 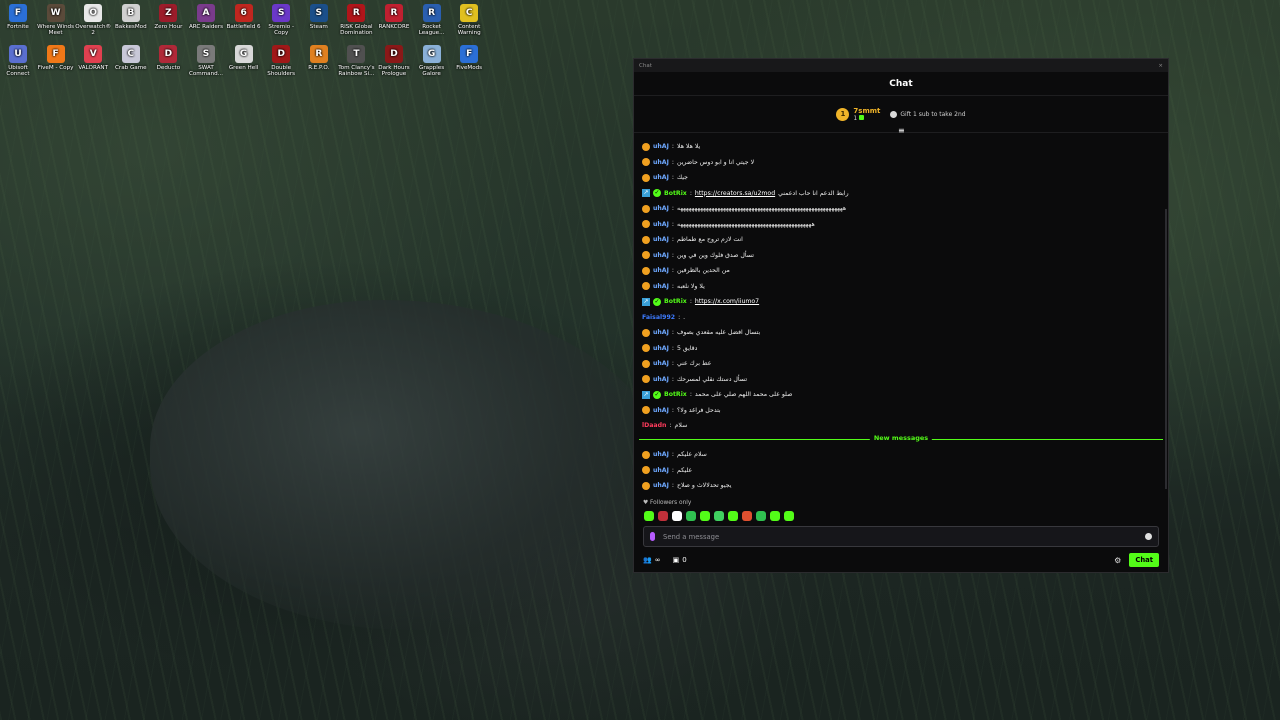 I want to click on chat-text: سلام, so click(x=681, y=426).